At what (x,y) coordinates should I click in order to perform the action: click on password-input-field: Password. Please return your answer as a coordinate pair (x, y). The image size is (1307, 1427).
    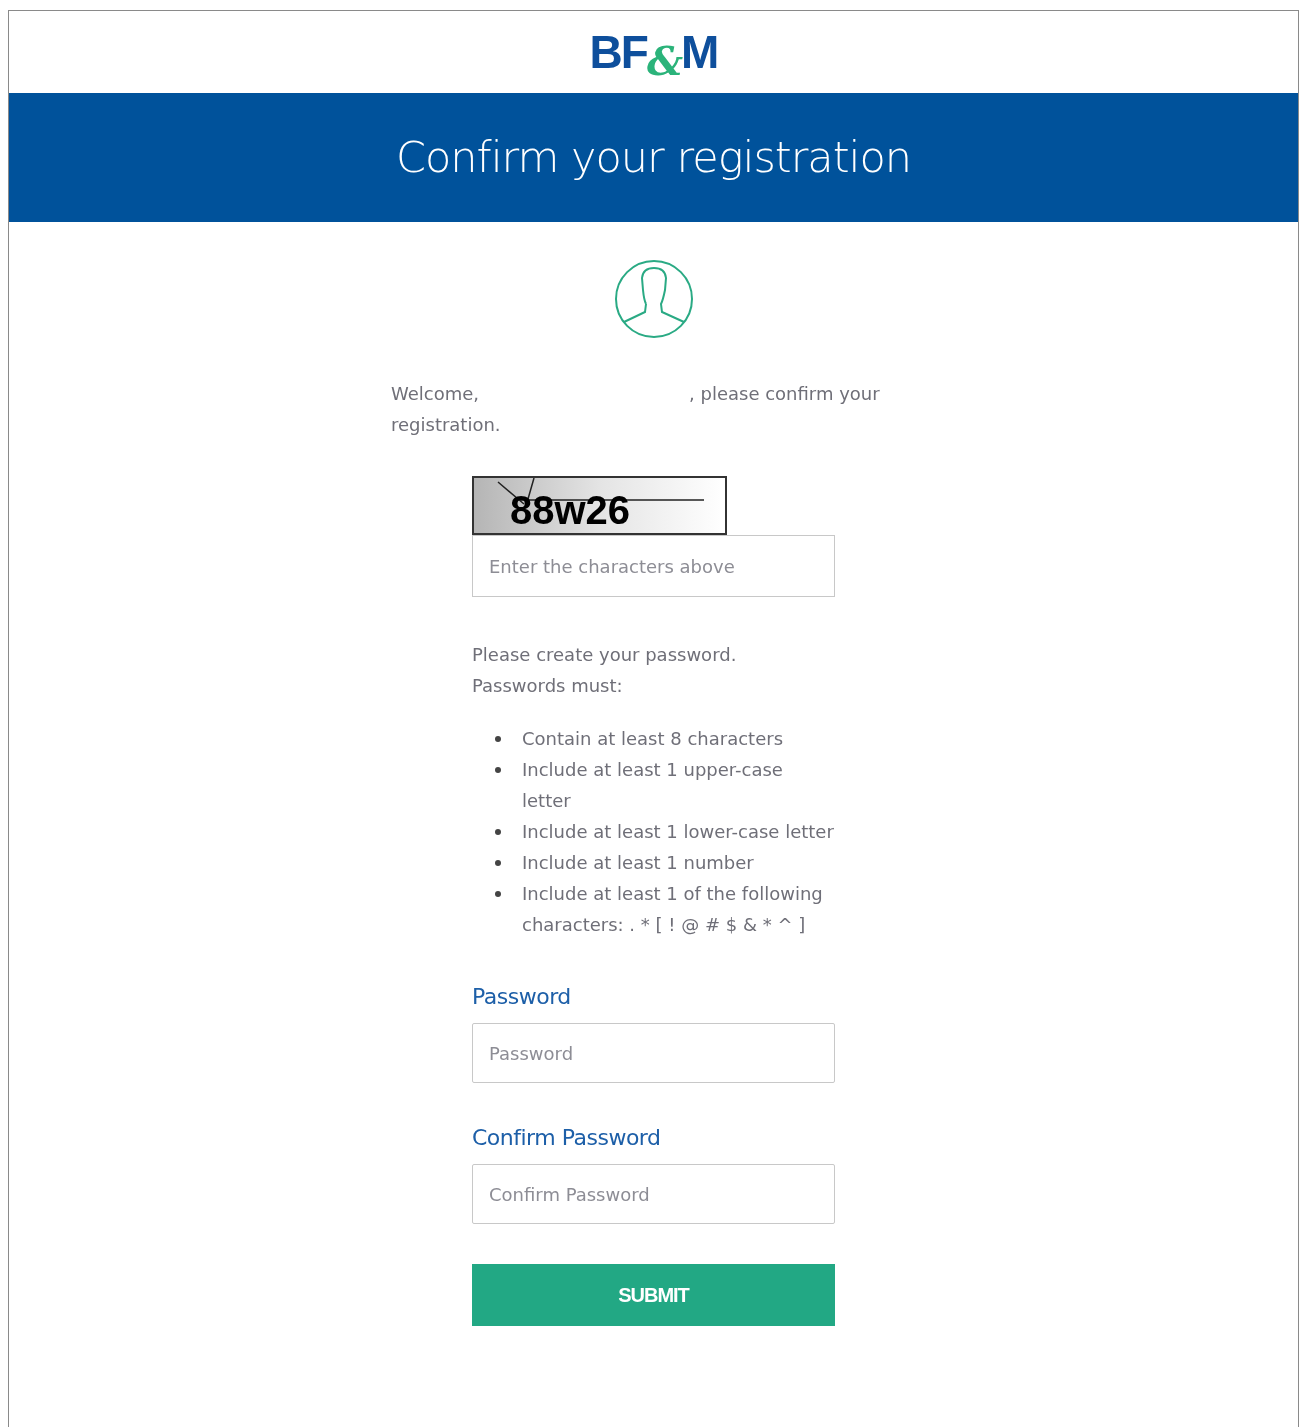
    Looking at the image, I should click on (653, 1053).